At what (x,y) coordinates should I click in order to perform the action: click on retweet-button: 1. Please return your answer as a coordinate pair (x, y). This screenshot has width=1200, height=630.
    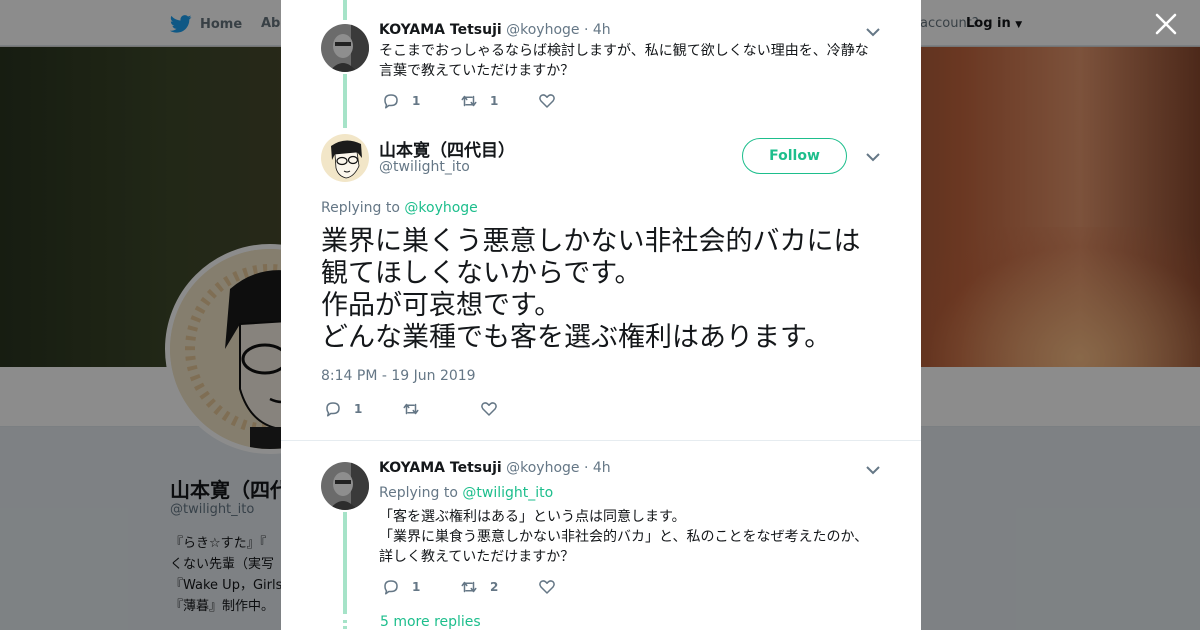
    Looking at the image, I should click on (499, 101).